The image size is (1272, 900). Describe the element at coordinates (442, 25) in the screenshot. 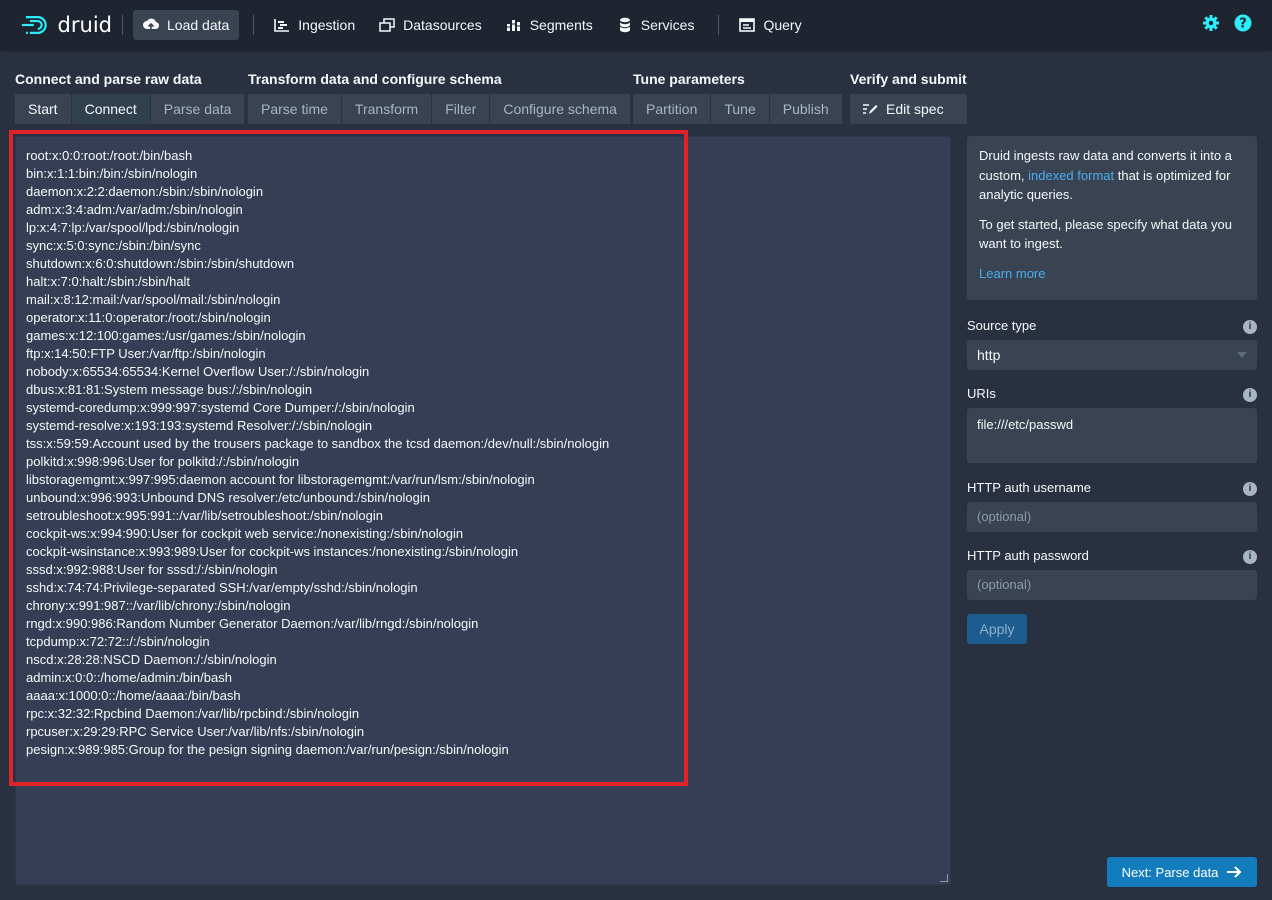

I see `nav-datasources-label: Datasources` at that location.